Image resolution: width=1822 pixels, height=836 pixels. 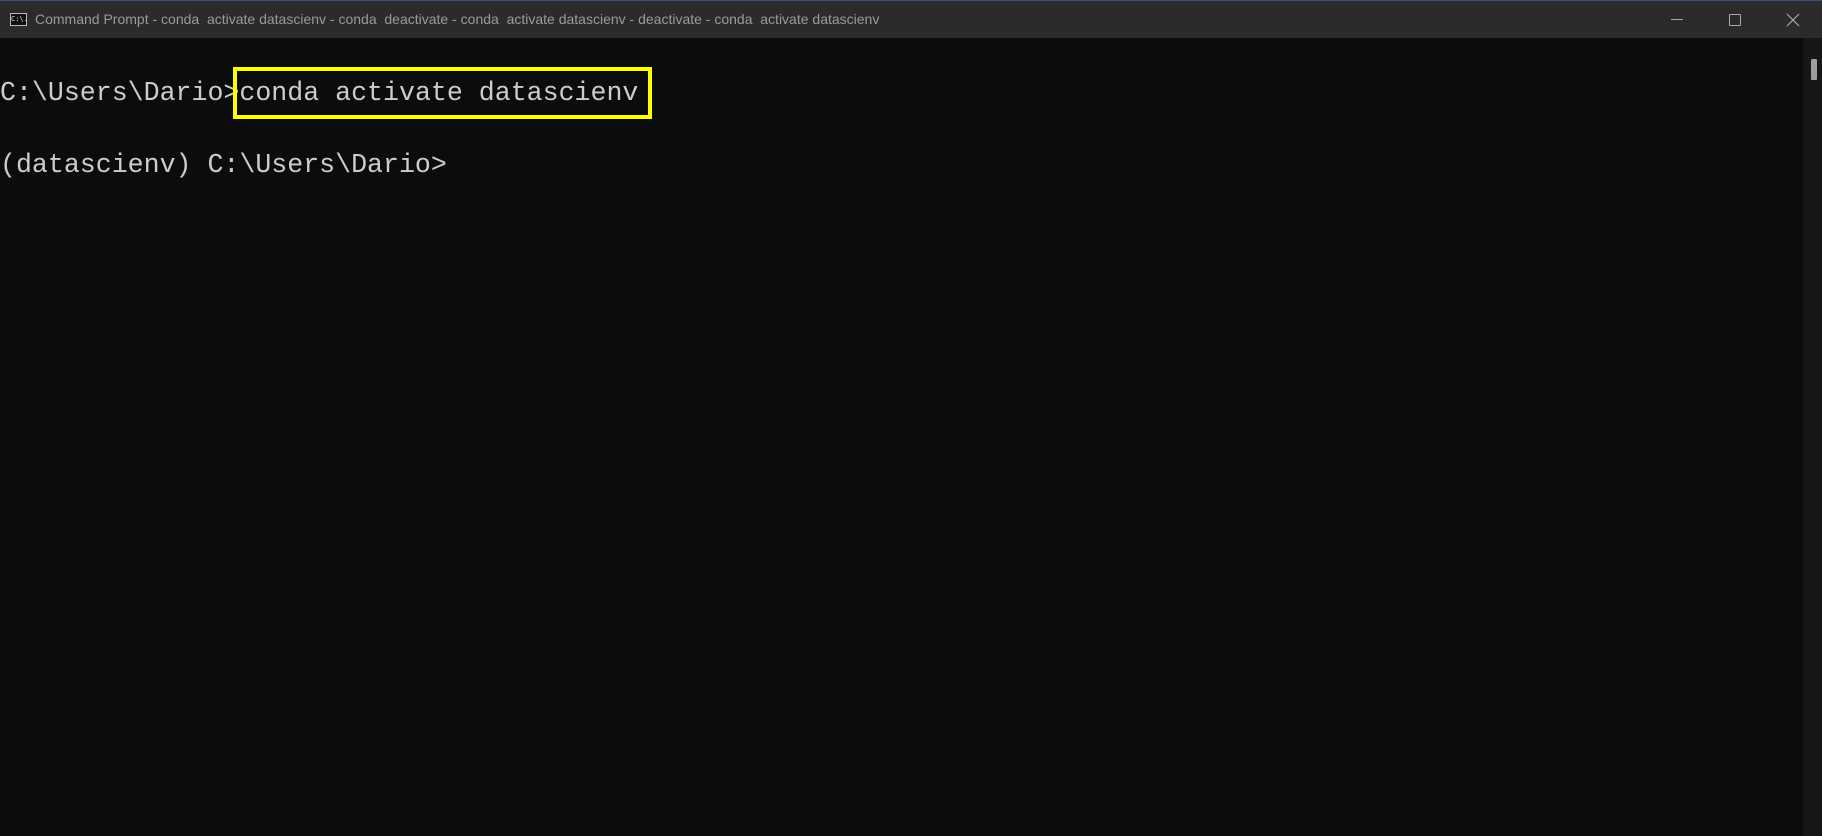 What do you see at coordinates (1677, 20) in the screenshot?
I see `minimize-button` at bounding box center [1677, 20].